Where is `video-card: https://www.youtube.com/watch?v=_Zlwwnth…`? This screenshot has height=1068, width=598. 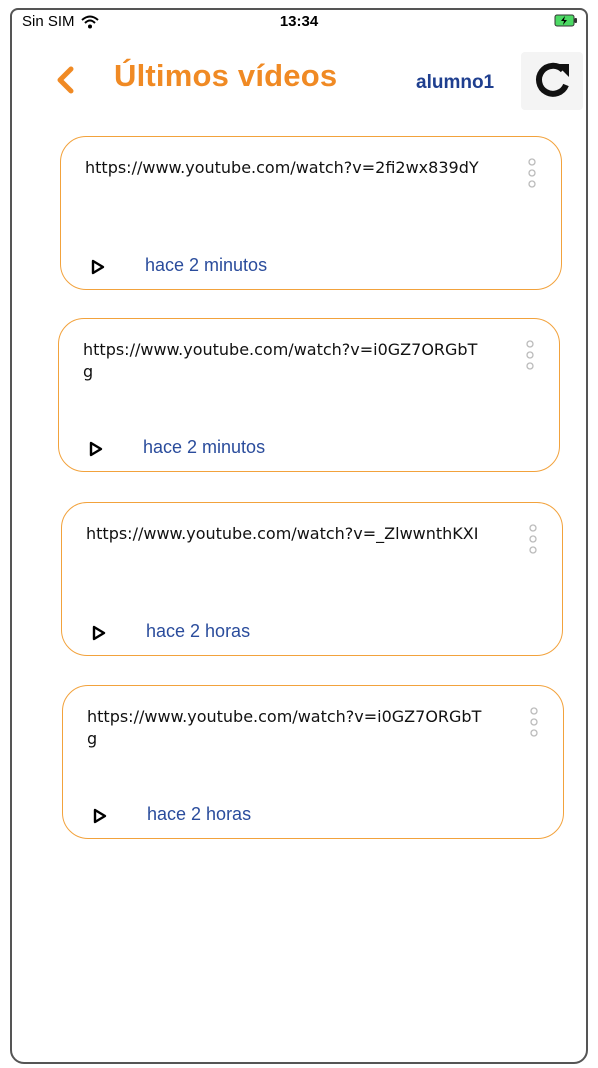
video-card: https://www.youtube.com/watch?v=_Zlwwnth… is located at coordinates (312, 579).